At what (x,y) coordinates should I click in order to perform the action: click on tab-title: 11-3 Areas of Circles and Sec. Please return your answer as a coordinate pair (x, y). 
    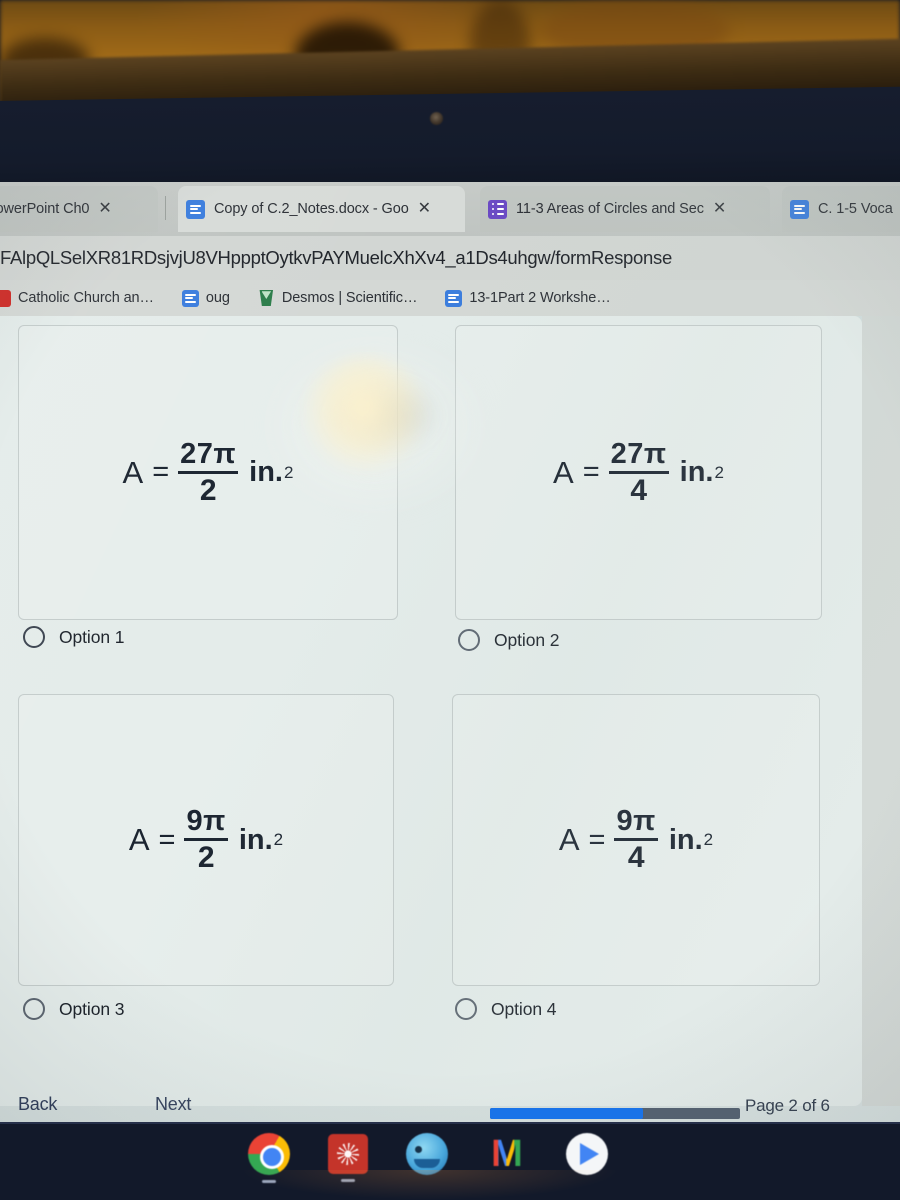
    Looking at the image, I should click on (610, 209).